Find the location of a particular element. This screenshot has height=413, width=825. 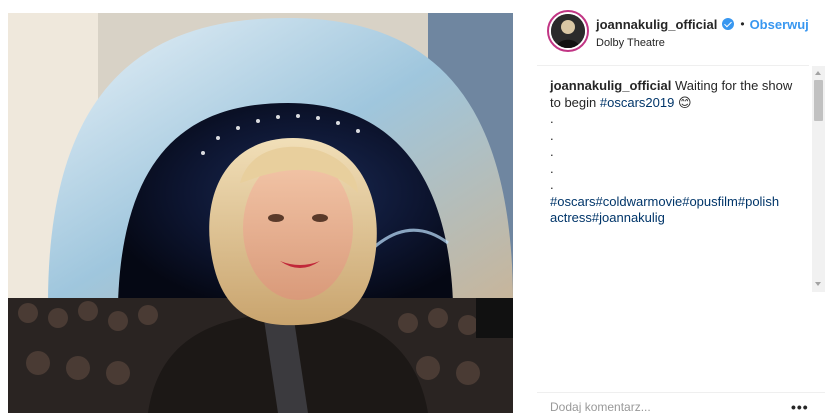

username-row: joannakulig_official • Obserwuj is located at coordinates (708, 24).